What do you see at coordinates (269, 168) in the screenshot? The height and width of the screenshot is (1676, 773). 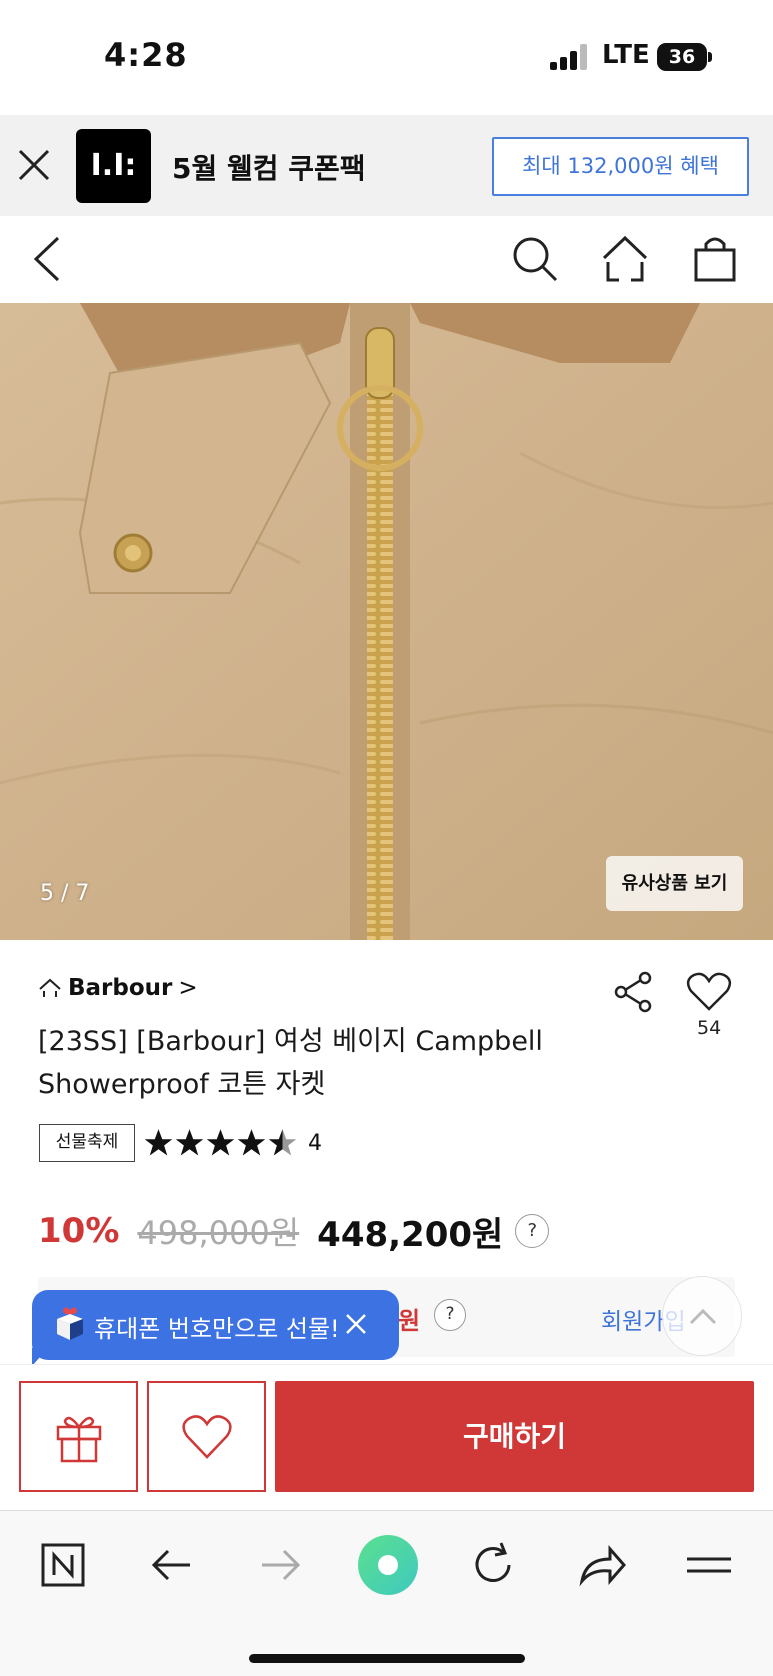 I see `coupon-title: 5월 웰컴 쿠폰팩` at bounding box center [269, 168].